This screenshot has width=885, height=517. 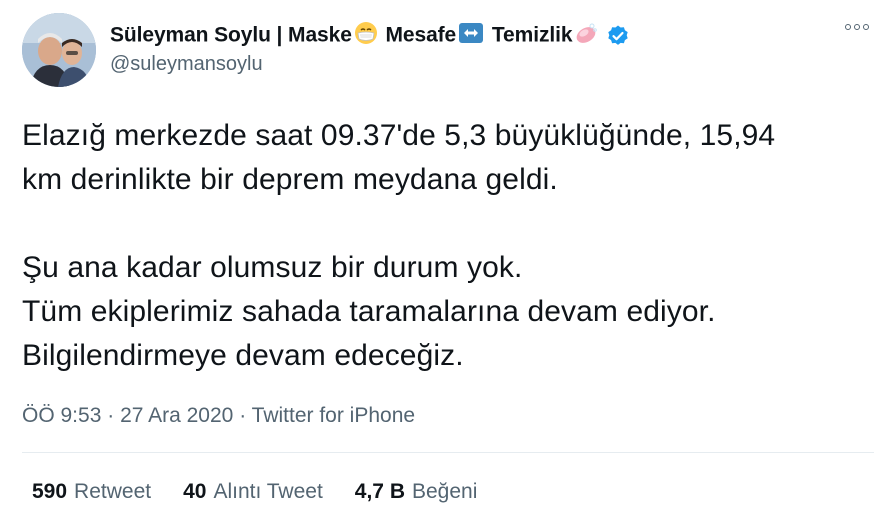 I want to click on retweets-count: 590, so click(x=50, y=491).